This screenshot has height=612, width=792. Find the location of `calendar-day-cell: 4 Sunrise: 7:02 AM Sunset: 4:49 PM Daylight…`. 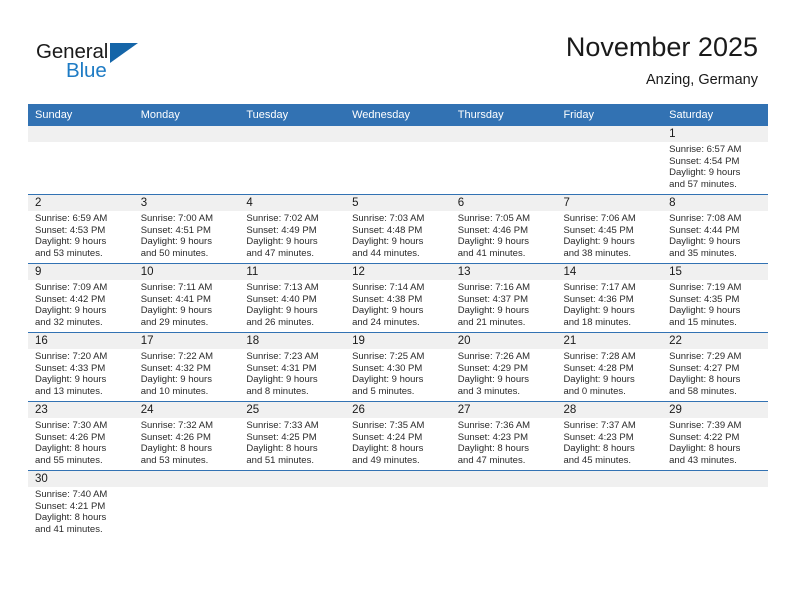

calendar-day-cell: 4 Sunrise: 7:02 AM Sunset: 4:49 PM Daylight… is located at coordinates (292, 229).